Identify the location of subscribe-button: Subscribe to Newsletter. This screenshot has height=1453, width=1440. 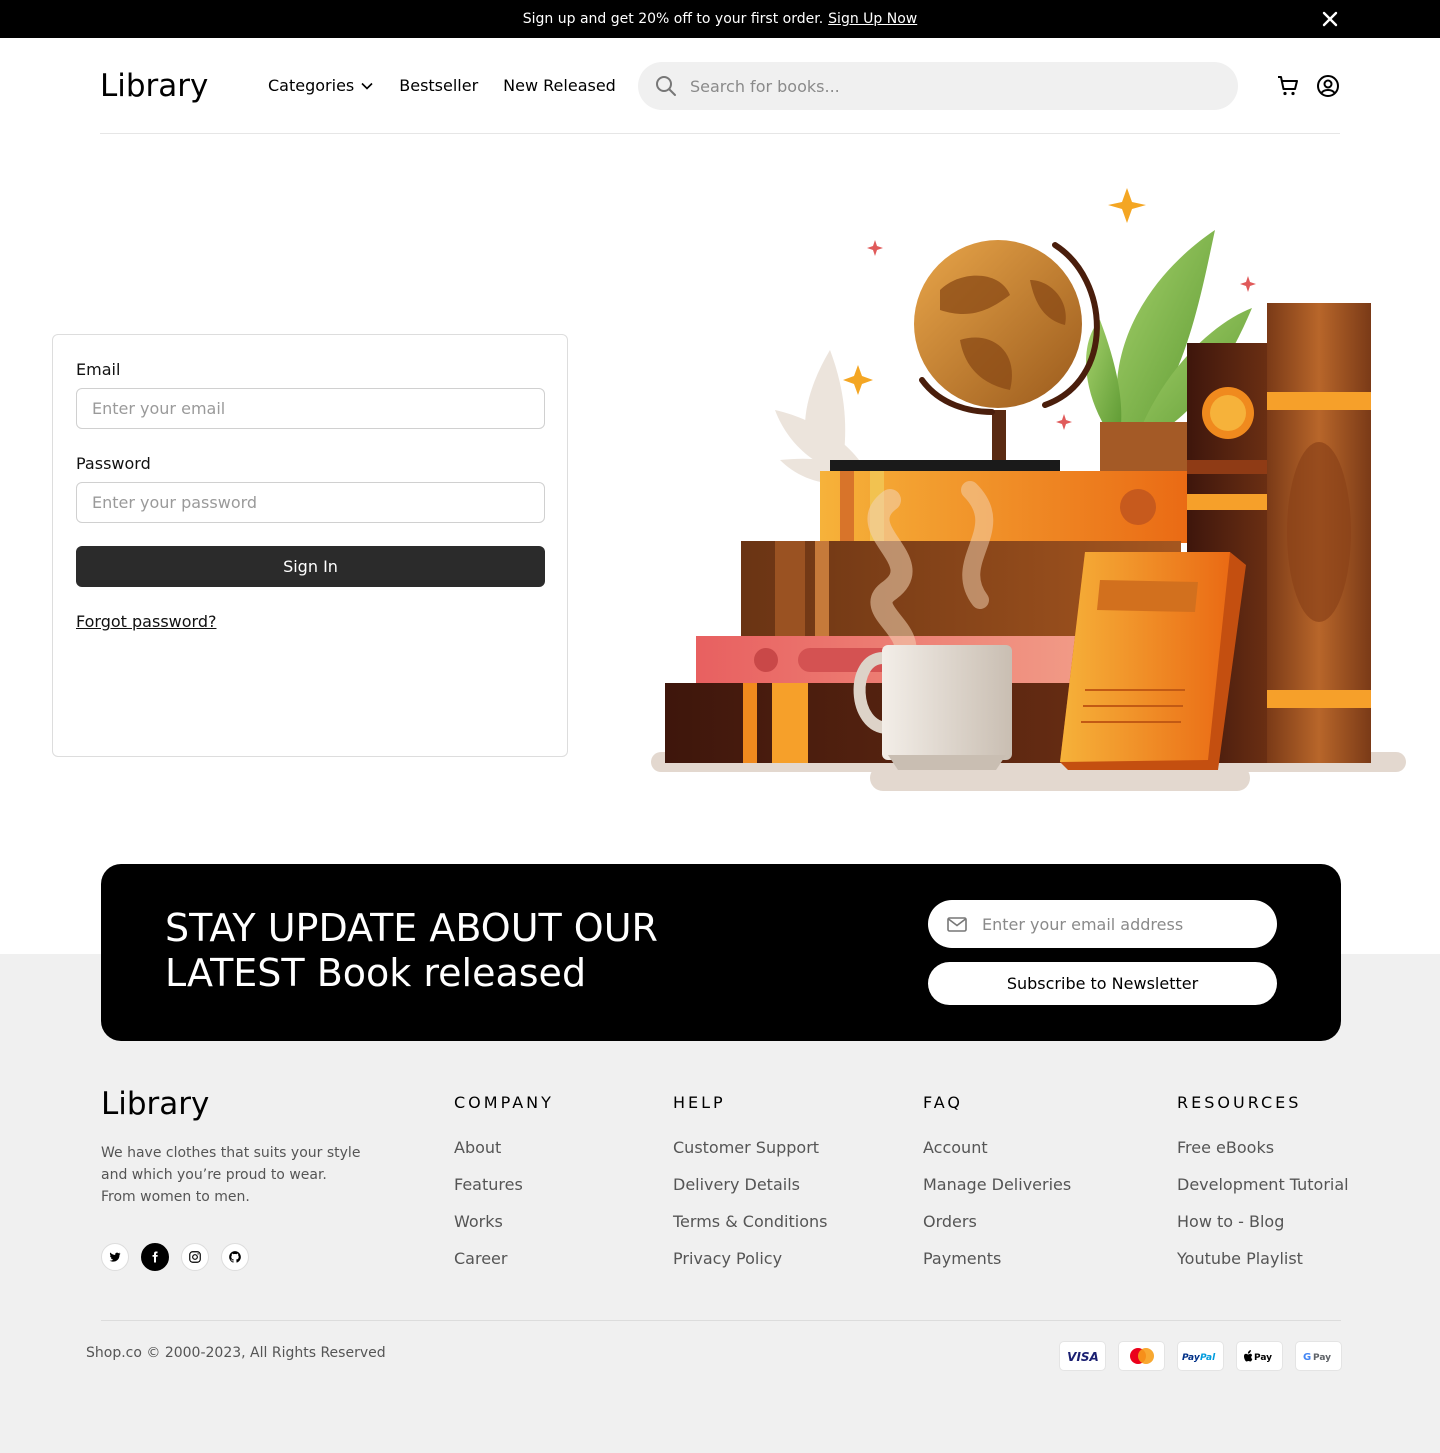
(1102, 983).